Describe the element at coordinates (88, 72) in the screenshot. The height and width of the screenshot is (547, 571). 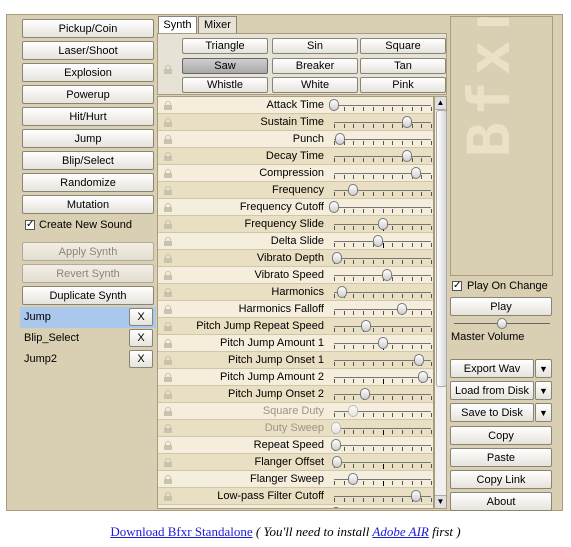
I see `explosion-button: Explosion` at that location.